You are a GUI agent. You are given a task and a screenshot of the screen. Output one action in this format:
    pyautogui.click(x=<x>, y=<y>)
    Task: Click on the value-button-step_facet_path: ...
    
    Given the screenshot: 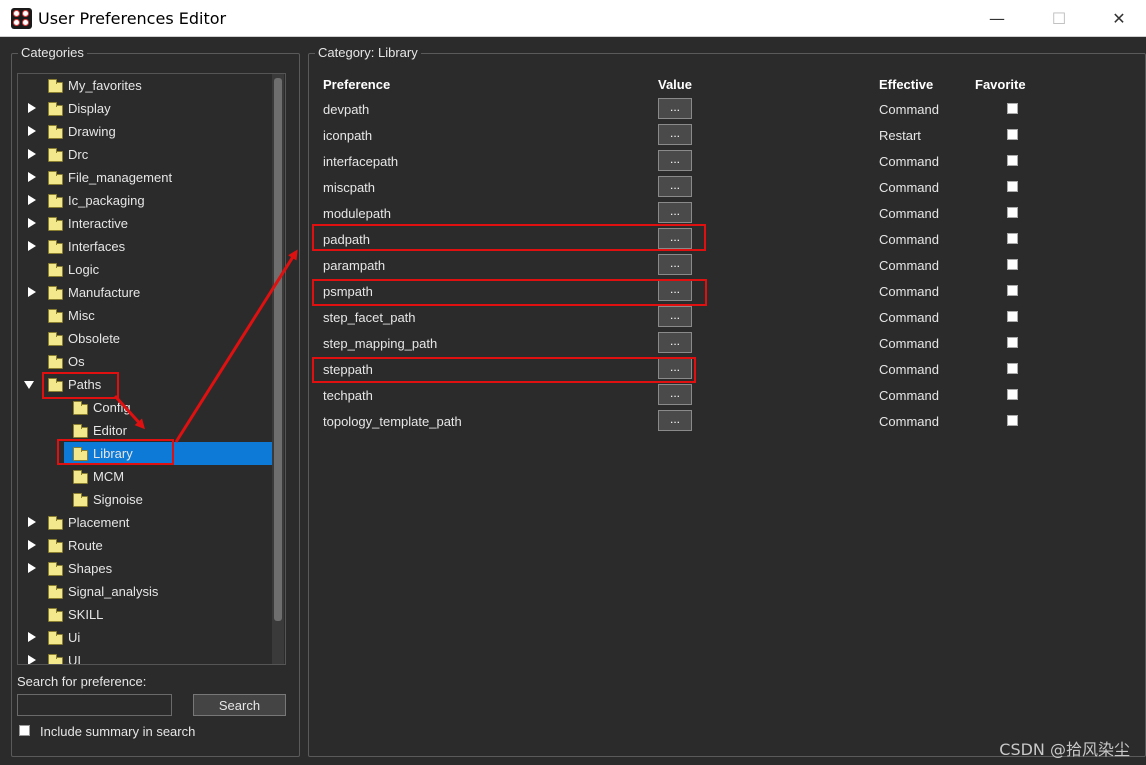 What is the action you would take?
    pyautogui.click(x=675, y=316)
    